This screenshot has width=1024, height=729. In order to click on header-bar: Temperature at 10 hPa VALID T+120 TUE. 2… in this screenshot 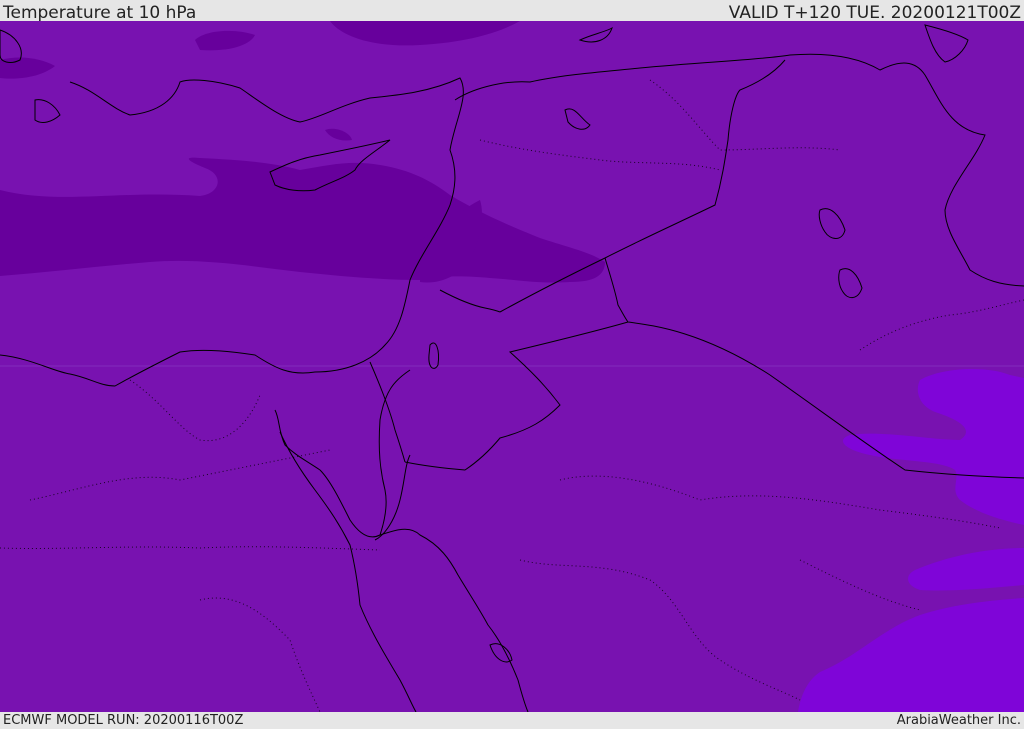, I will do `click(512, 11)`.